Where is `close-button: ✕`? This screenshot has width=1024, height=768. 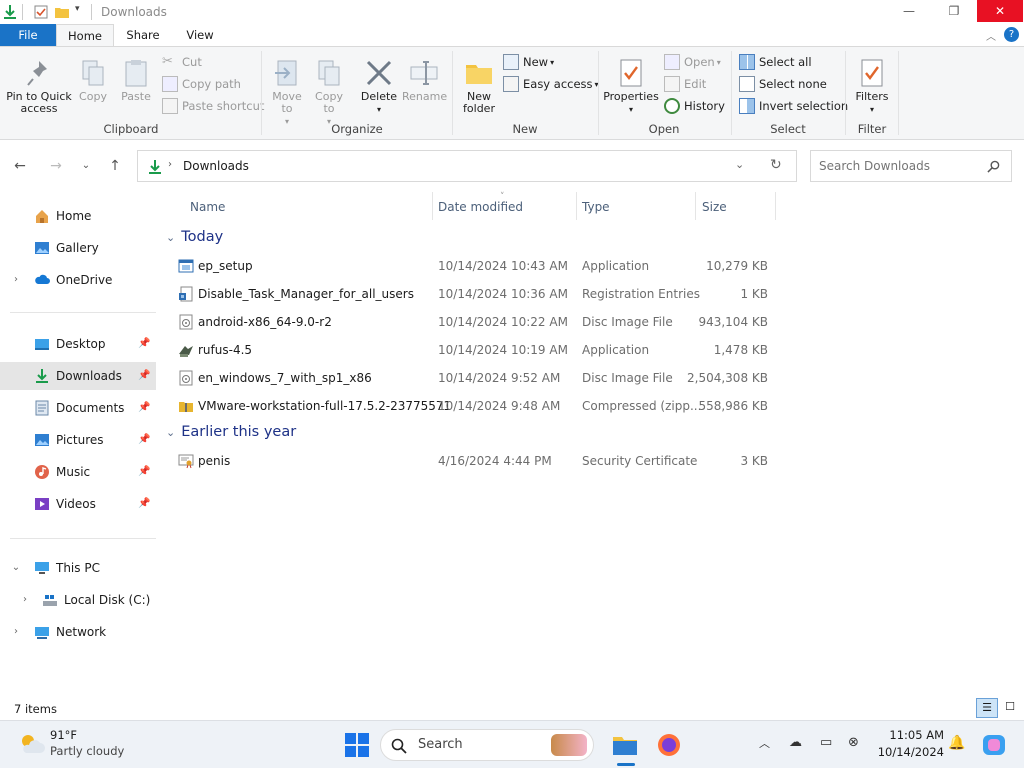 close-button: ✕ is located at coordinates (1000, 11).